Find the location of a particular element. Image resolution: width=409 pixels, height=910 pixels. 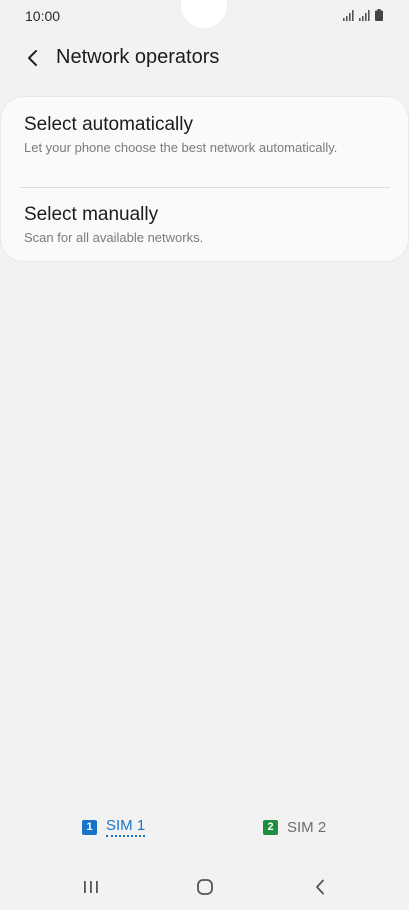

page-title: Network operators is located at coordinates (138, 57).